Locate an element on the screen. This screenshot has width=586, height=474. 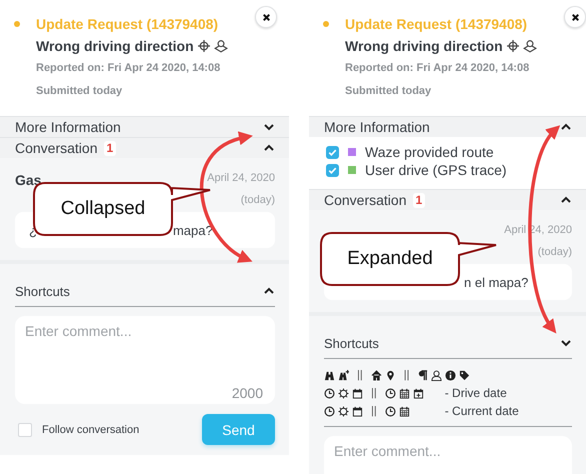
message-text: n el mapa? is located at coordinates (496, 282).